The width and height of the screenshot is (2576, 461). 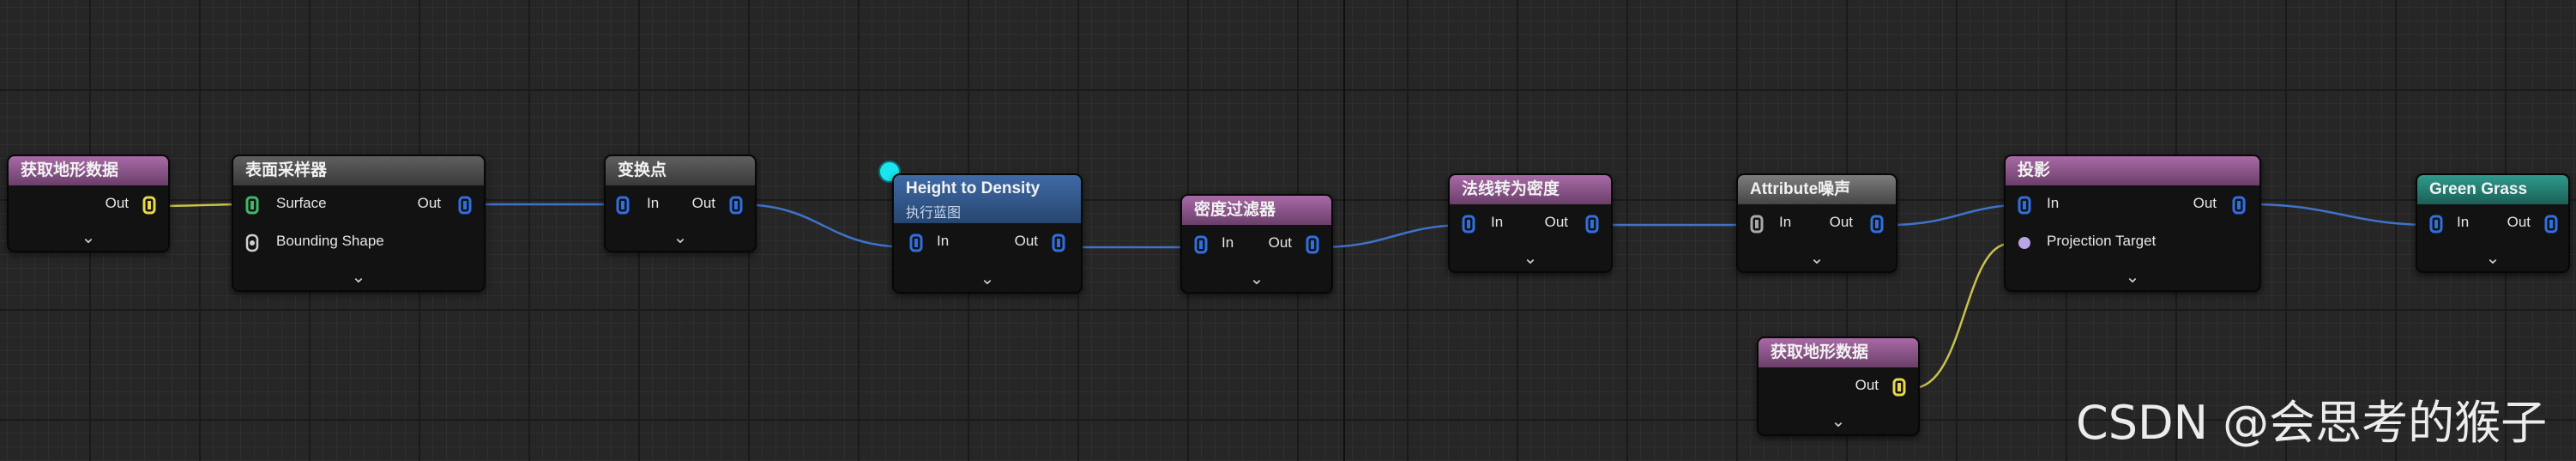 What do you see at coordinates (934, 213) in the screenshot?
I see `node-subtitle: 执行蓝图` at bounding box center [934, 213].